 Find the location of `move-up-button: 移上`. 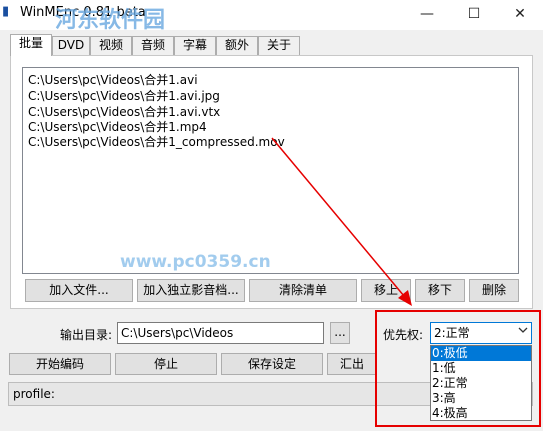

move-up-button: 移上 is located at coordinates (386, 290).